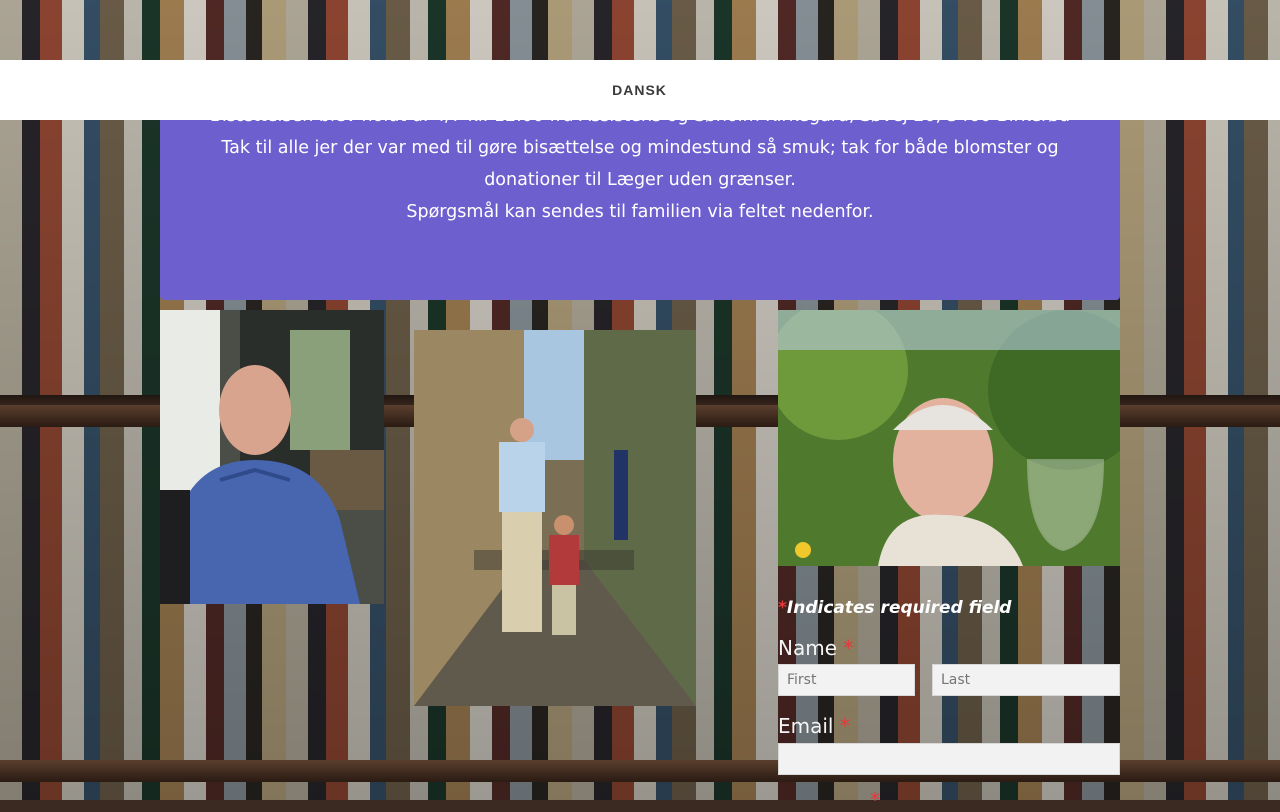 The image size is (1280, 812). I want to click on name-field-label: Name *, so click(815, 648).